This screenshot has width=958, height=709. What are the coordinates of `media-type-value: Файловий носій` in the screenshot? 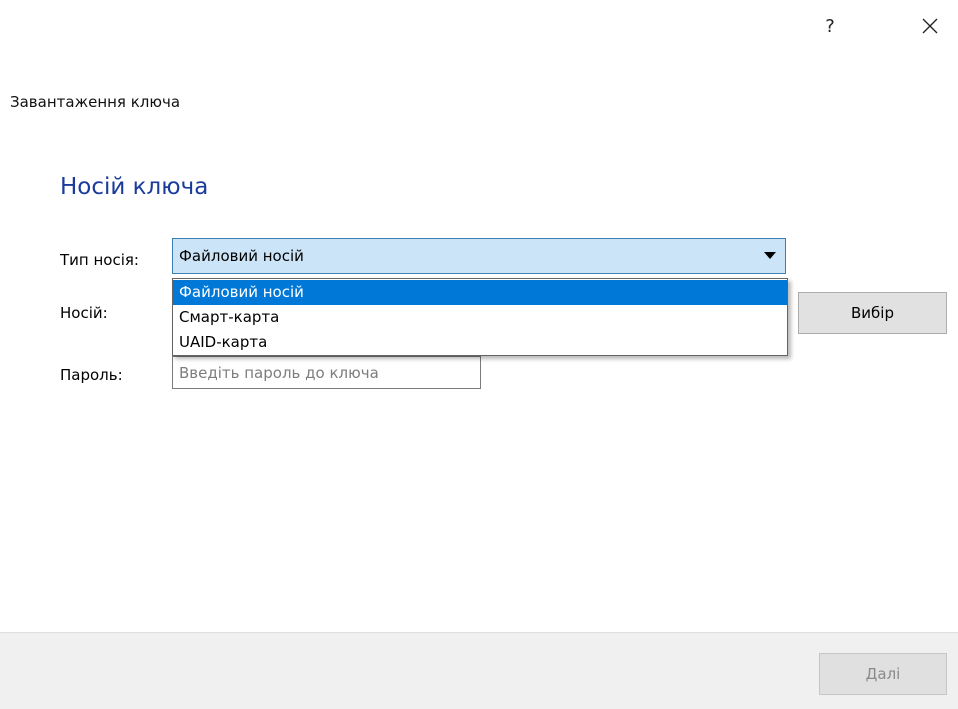 It's located at (241, 256).